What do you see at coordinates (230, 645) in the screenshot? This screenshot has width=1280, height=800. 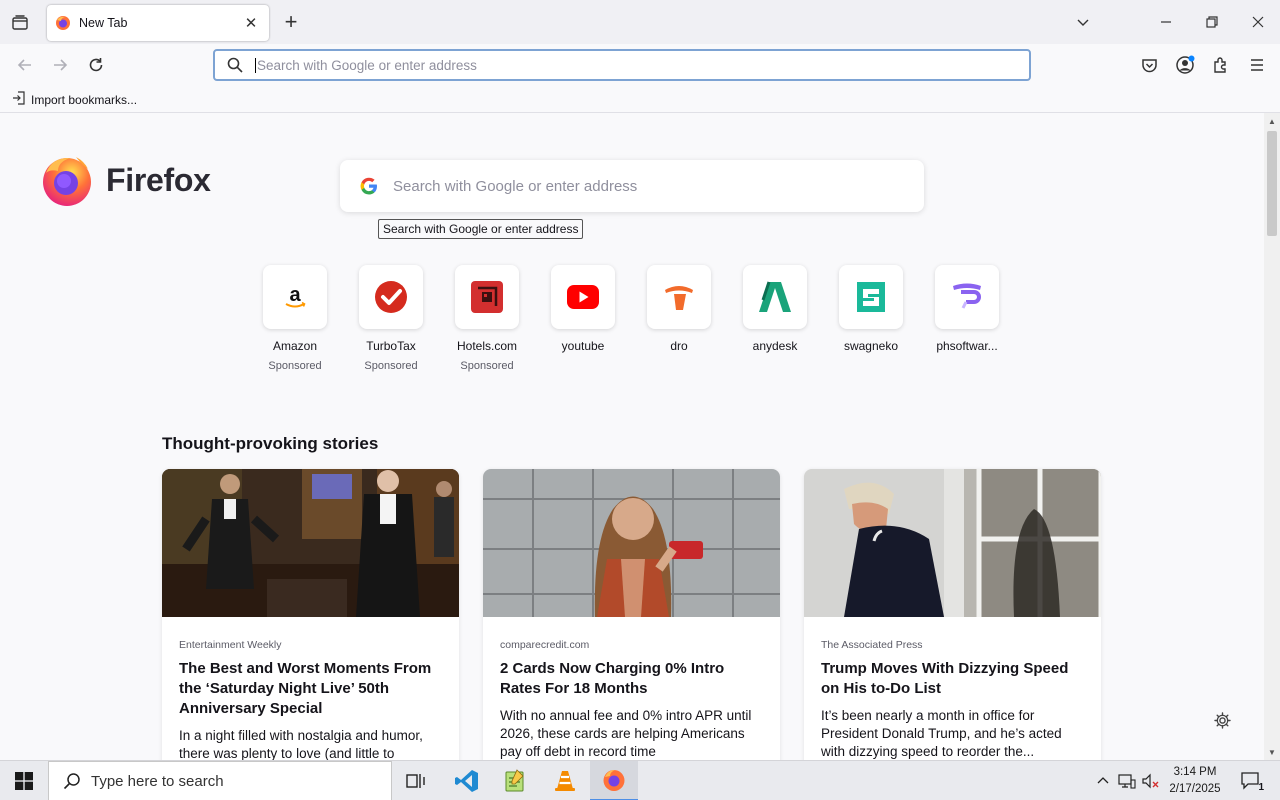 I see `story-source: Entertainment Weekly` at bounding box center [230, 645].